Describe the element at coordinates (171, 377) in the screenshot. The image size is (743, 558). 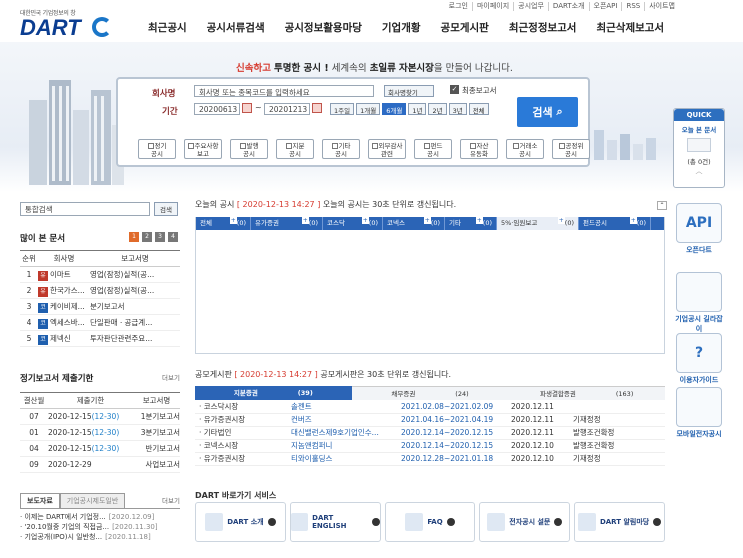
I see `deadline-more-link: 더보기` at that location.